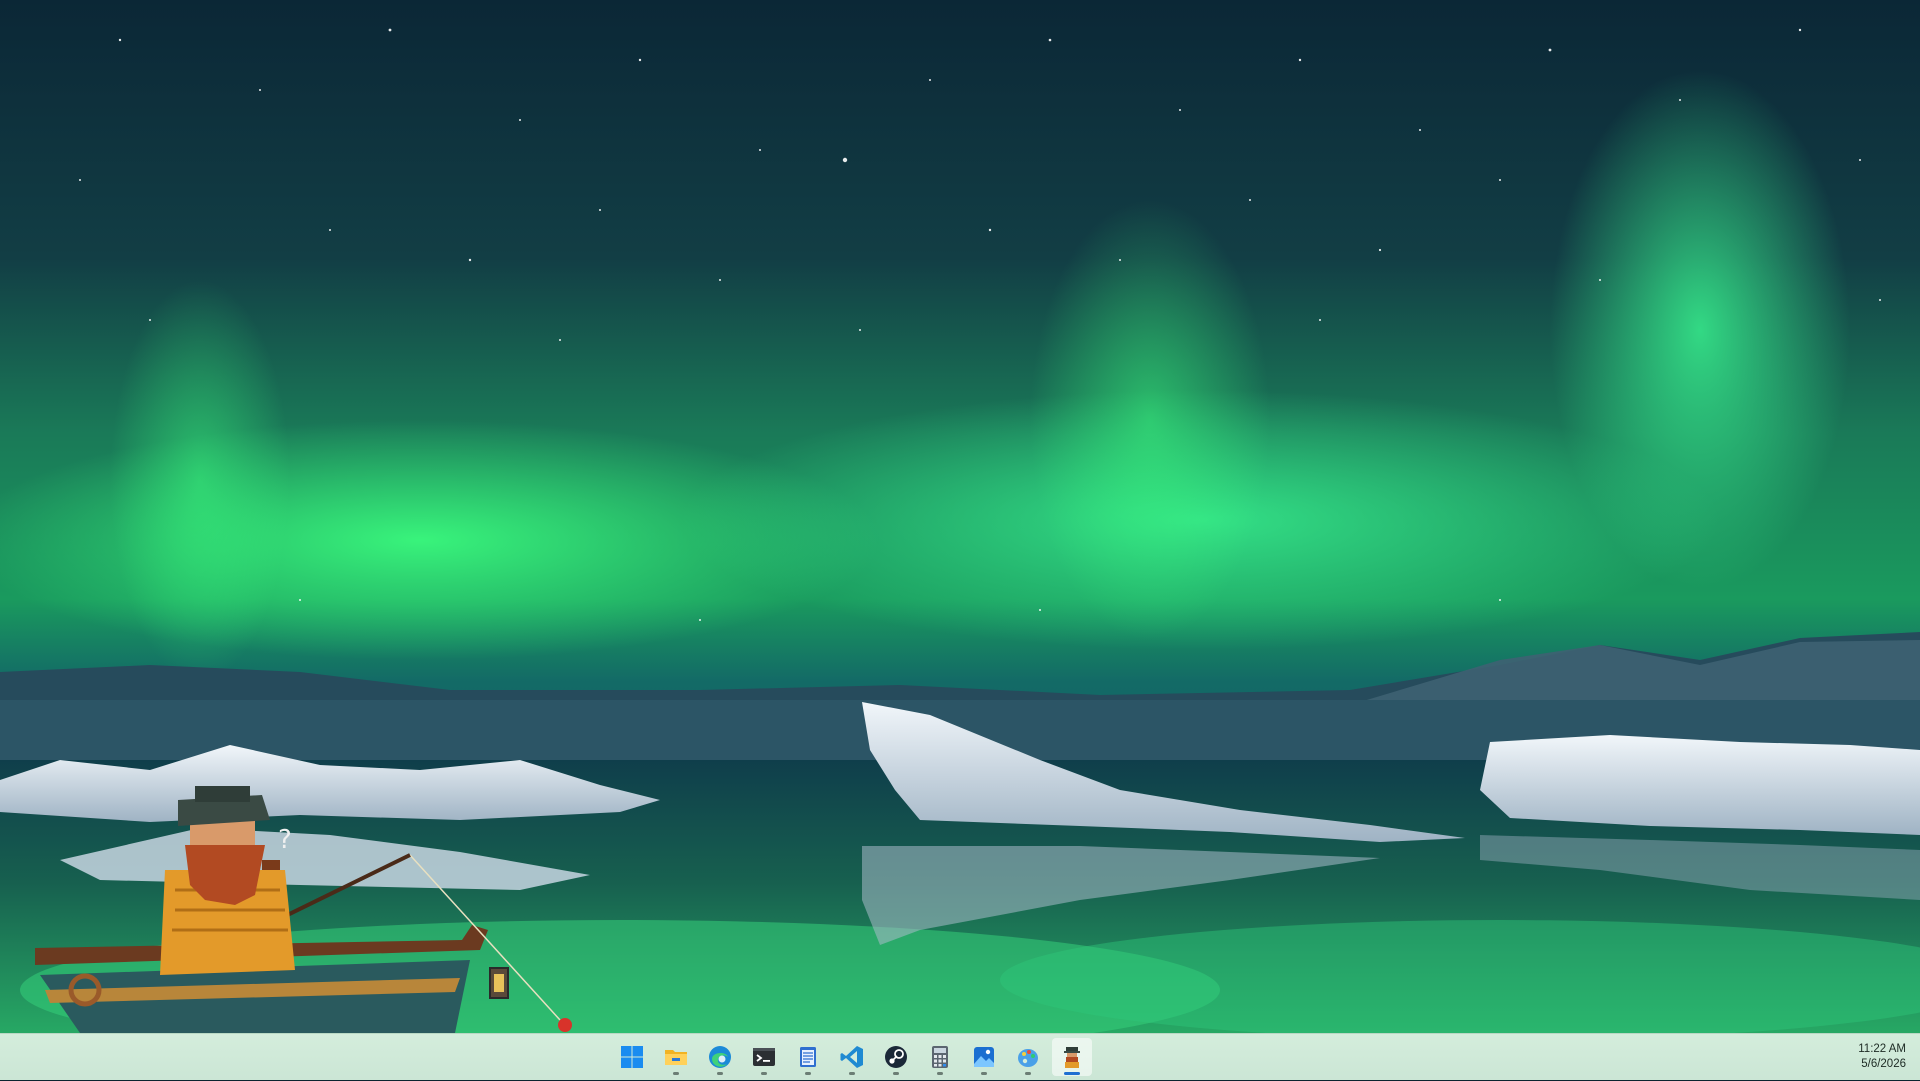  I want to click on terminal-icon, so click(764, 1057).